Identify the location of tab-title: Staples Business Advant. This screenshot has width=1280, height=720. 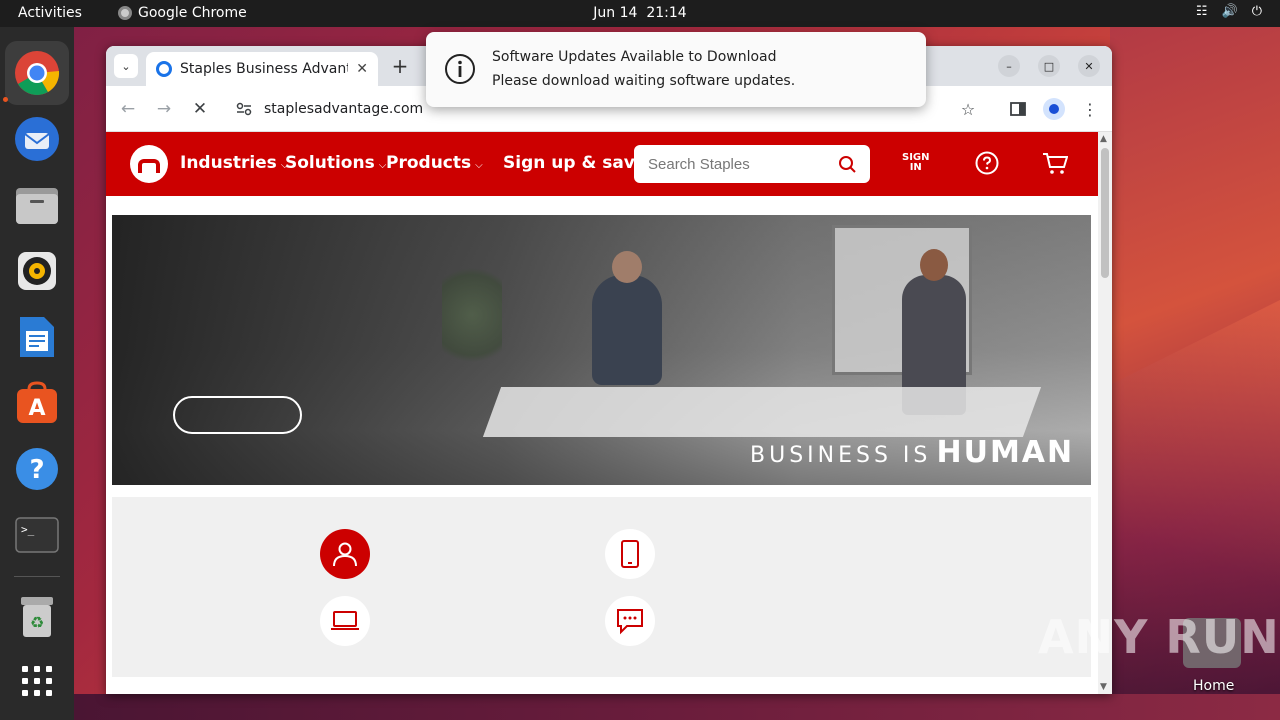
(264, 69).